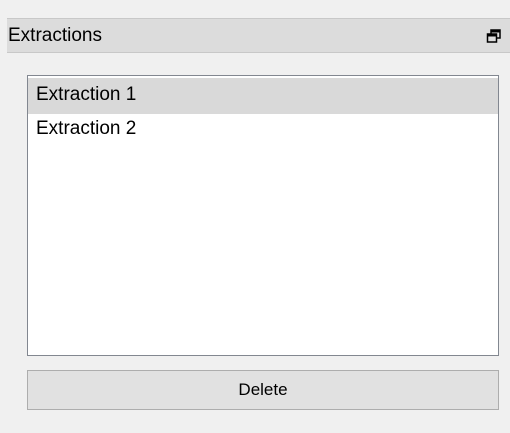 Image resolution: width=510 pixels, height=433 pixels. Describe the element at coordinates (55, 35) in the screenshot. I see `panel-title: Extractions` at that location.